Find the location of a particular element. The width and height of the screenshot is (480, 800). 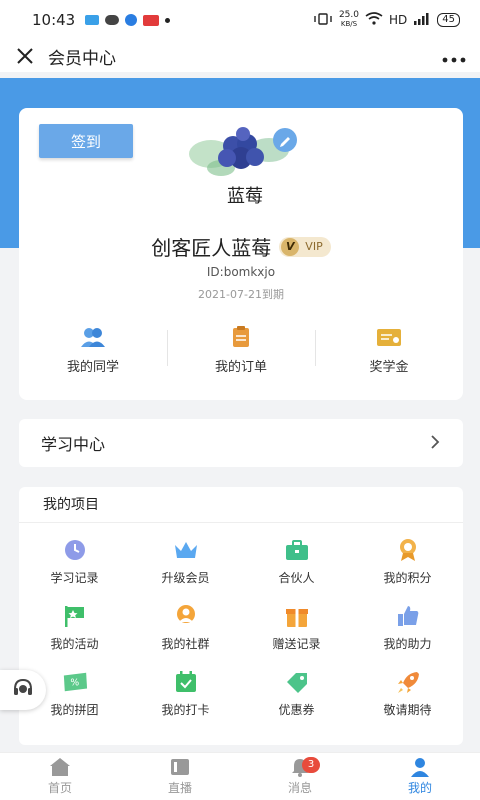

news-icon is located at coordinates (151, 20).